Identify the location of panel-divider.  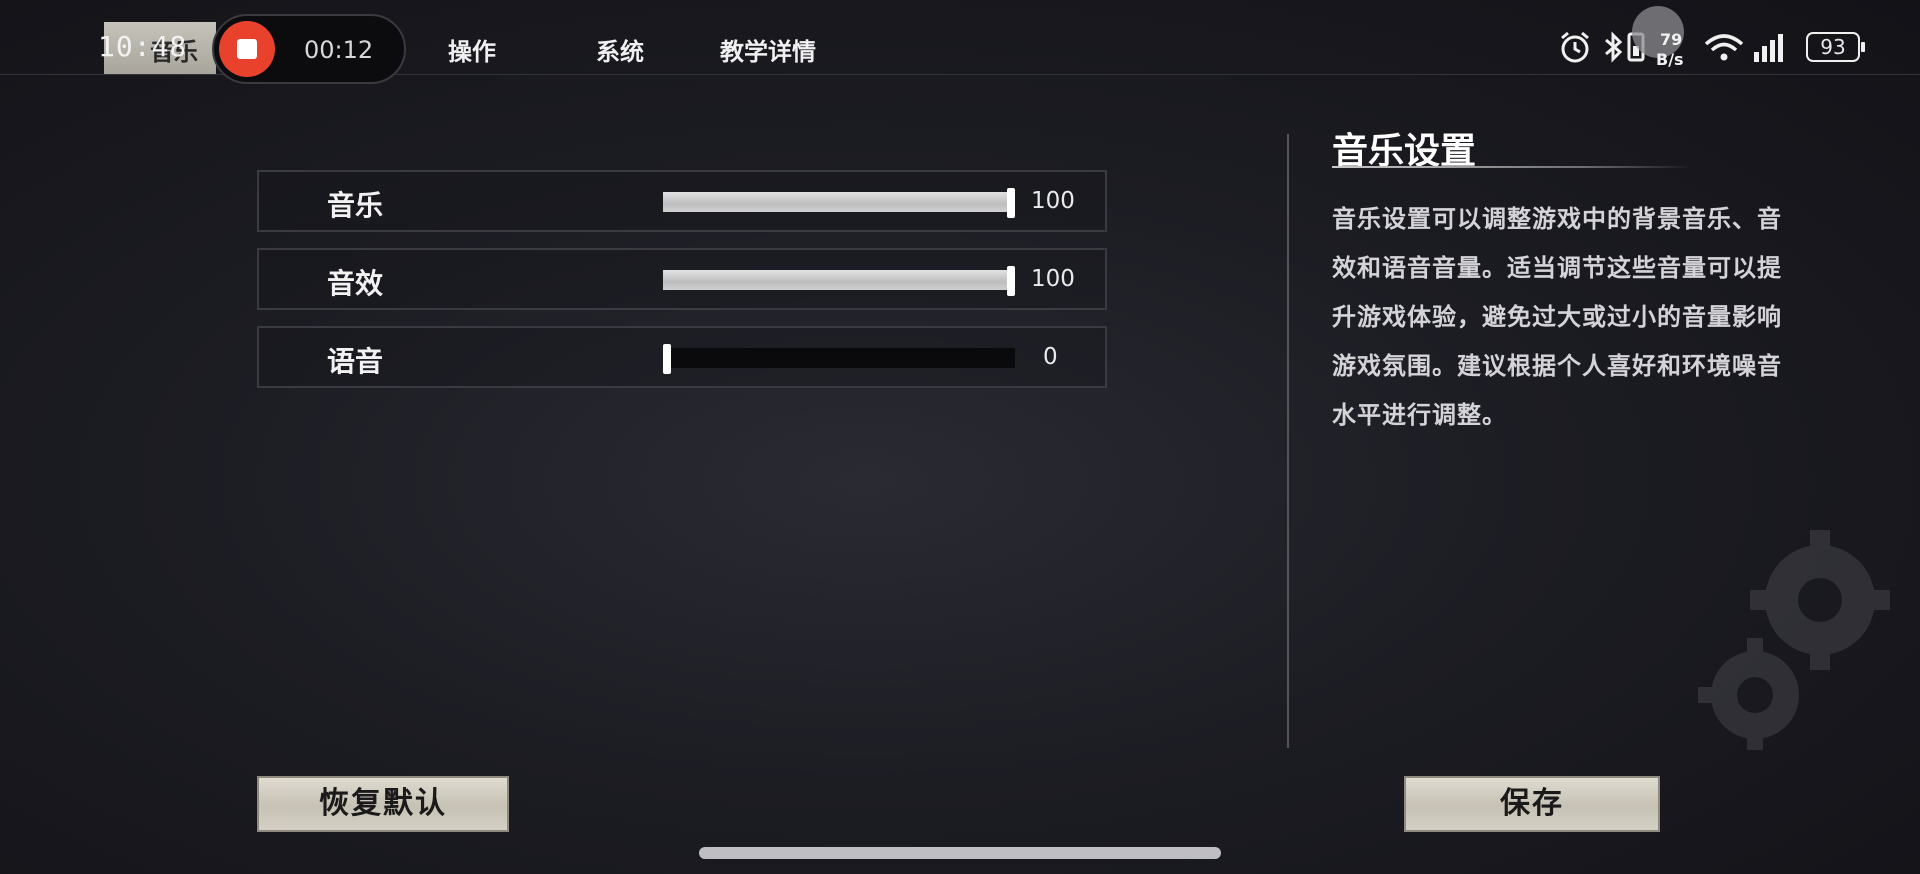
(1288, 441).